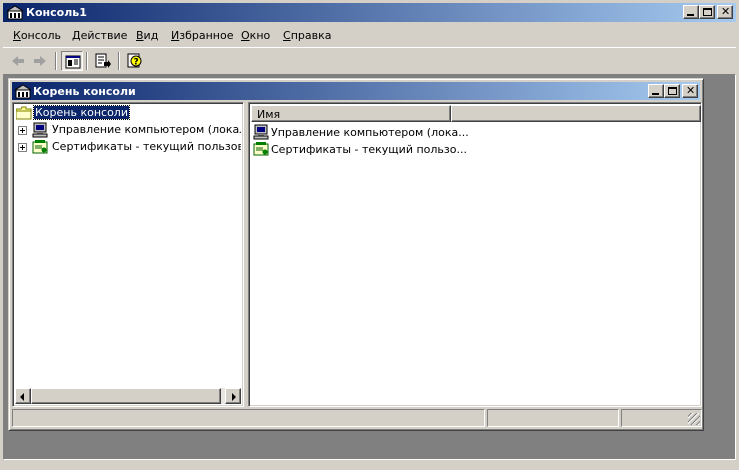  What do you see at coordinates (307, 35) in the screenshot?
I see `menu-help: Справка` at bounding box center [307, 35].